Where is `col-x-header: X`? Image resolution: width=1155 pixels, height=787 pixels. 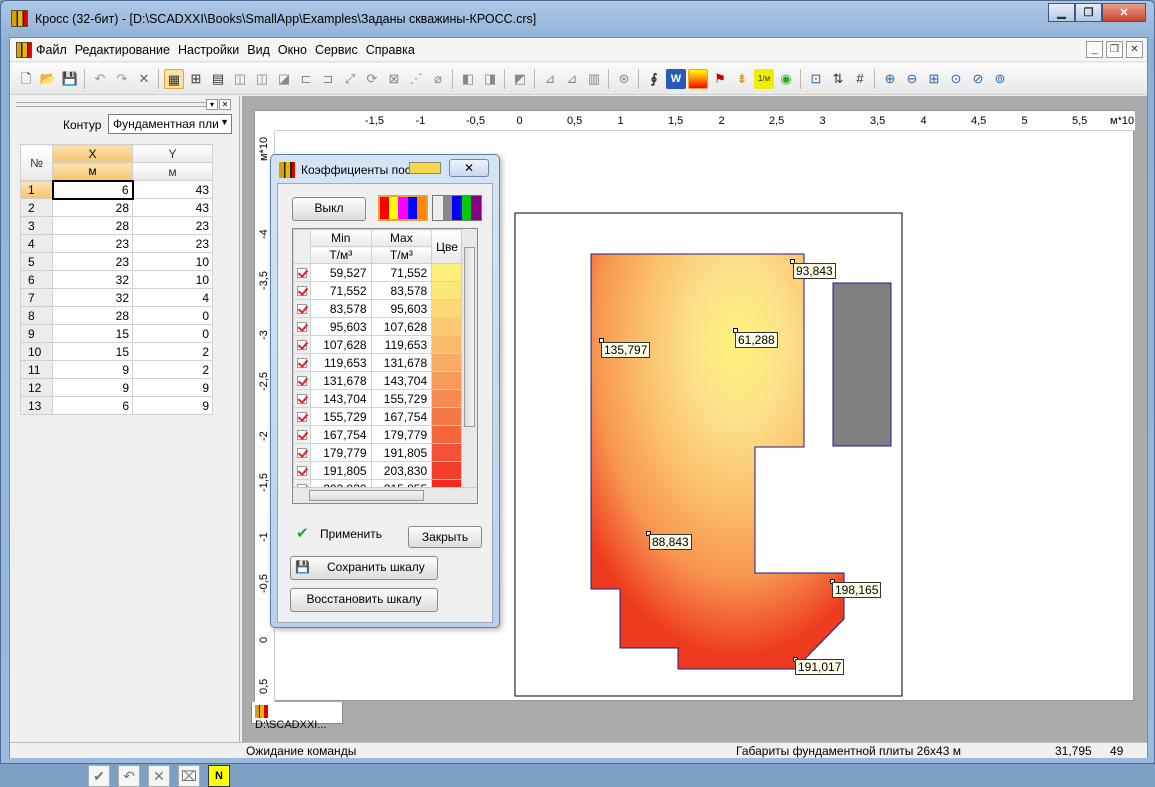 col-x-header: X is located at coordinates (92, 153).